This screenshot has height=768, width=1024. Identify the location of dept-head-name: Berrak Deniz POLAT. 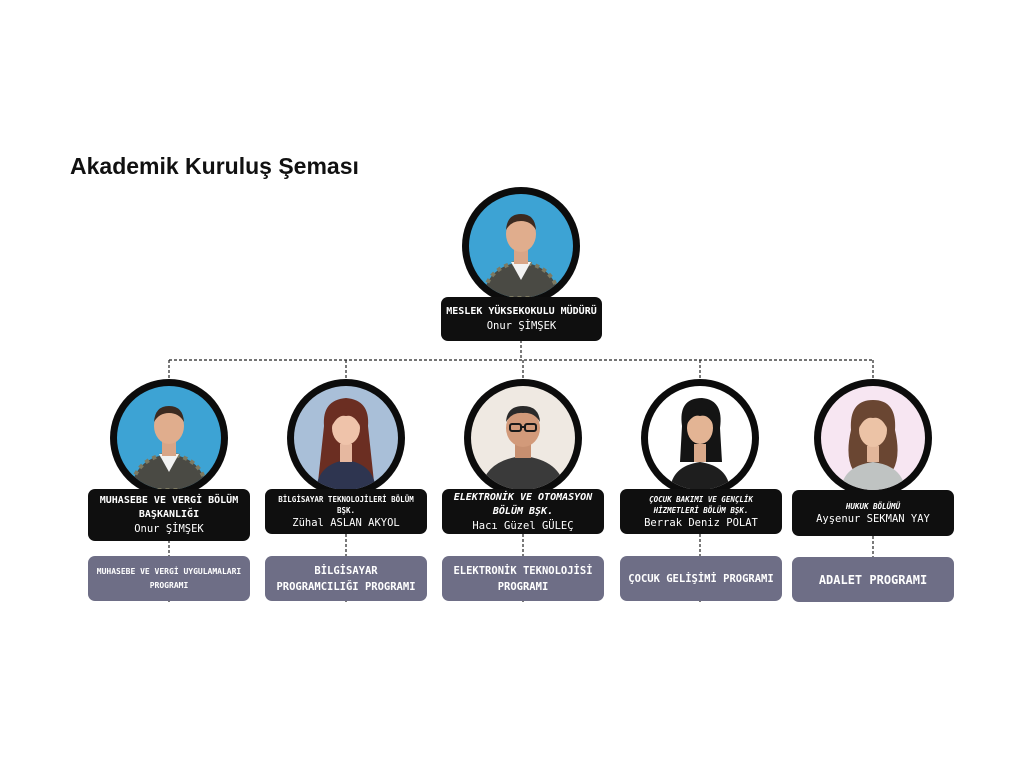
(701, 522).